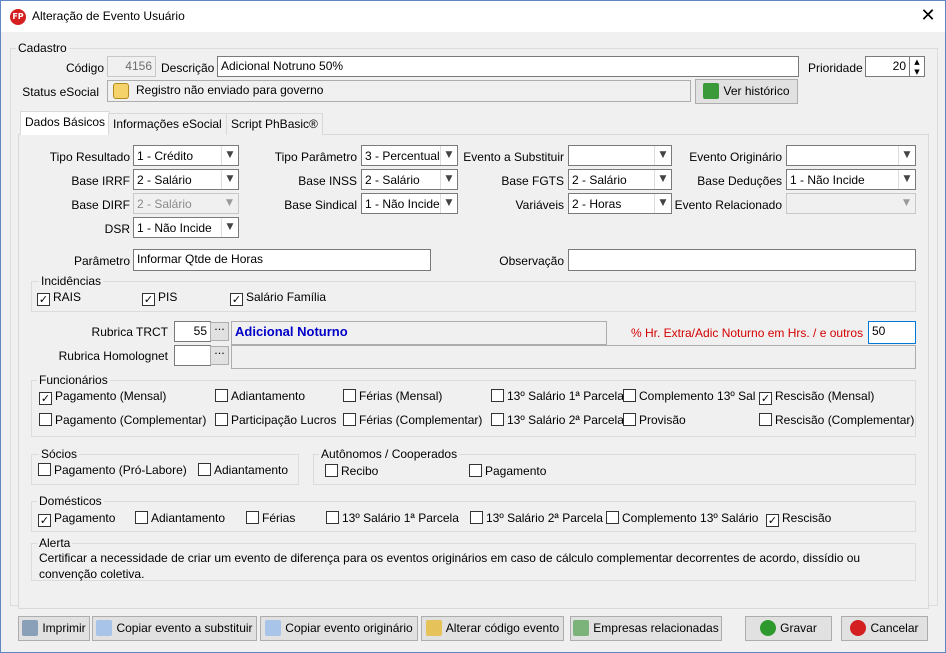 The image size is (946, 653). What do you see at coordinates (620, 155) in the screenshot?
I see `evento-substituir-select: ▼` at bounding box center [620, 155].